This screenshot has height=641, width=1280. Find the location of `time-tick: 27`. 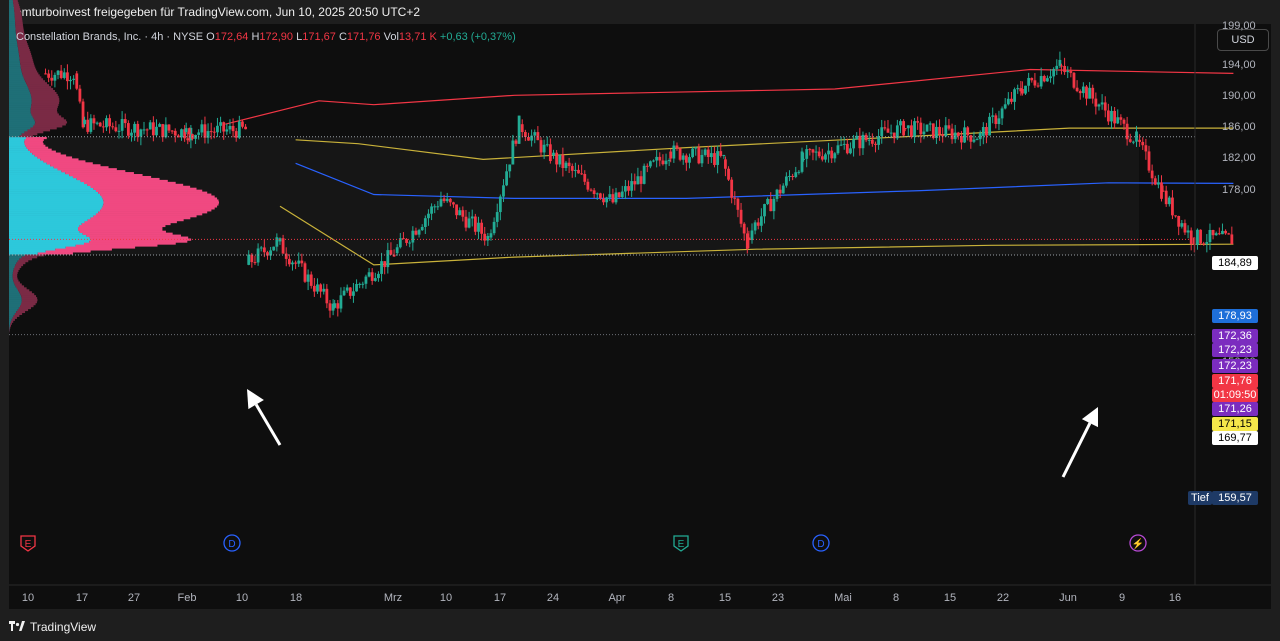

time-tick: 27 is located at coordinates (134, 598).